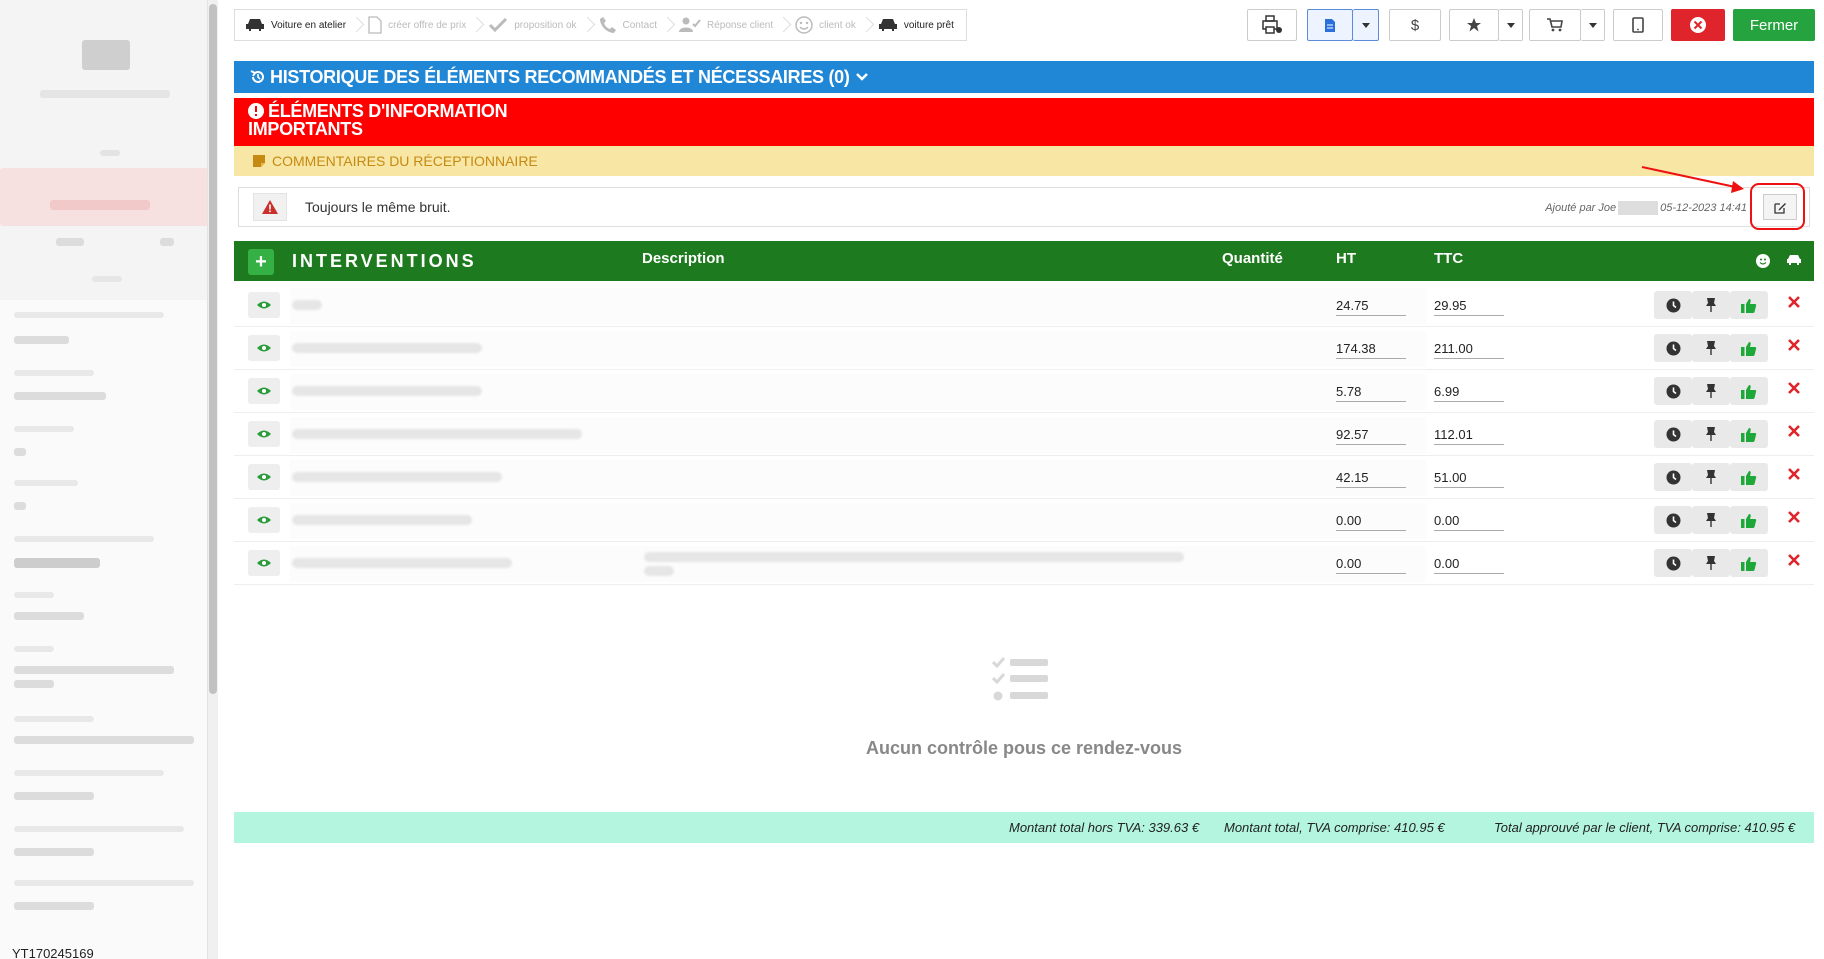 This screenshot has height=959, width=1824. What do you see at coordinates (629, 25) in the screenshot?
I see `step-contact: Contact` at bounding box center [629, 25].